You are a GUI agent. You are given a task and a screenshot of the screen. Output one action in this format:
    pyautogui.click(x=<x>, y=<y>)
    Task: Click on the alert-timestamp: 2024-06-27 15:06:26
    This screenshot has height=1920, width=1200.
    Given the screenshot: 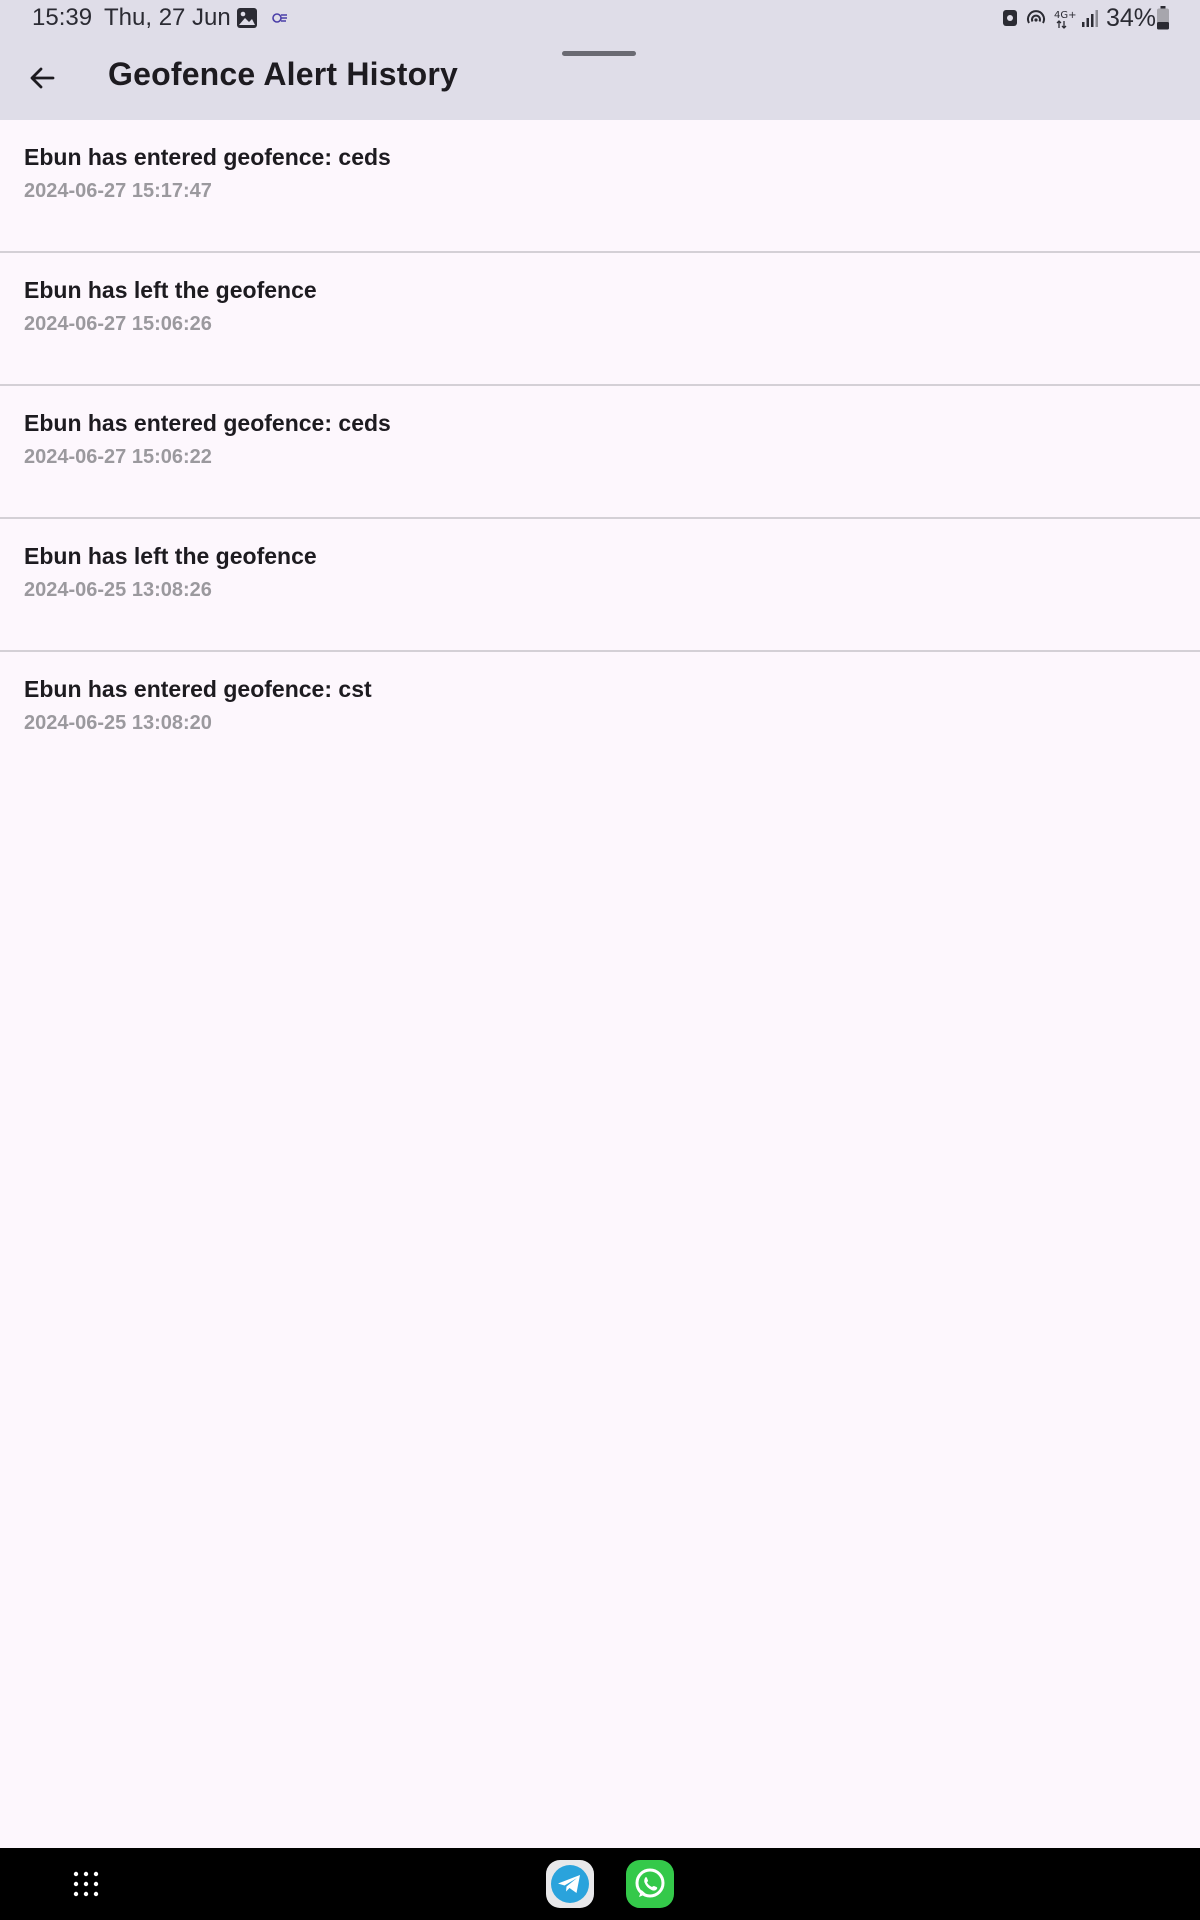 What is the action you would take?
    pyautogui.click(x=118, y=324)
    